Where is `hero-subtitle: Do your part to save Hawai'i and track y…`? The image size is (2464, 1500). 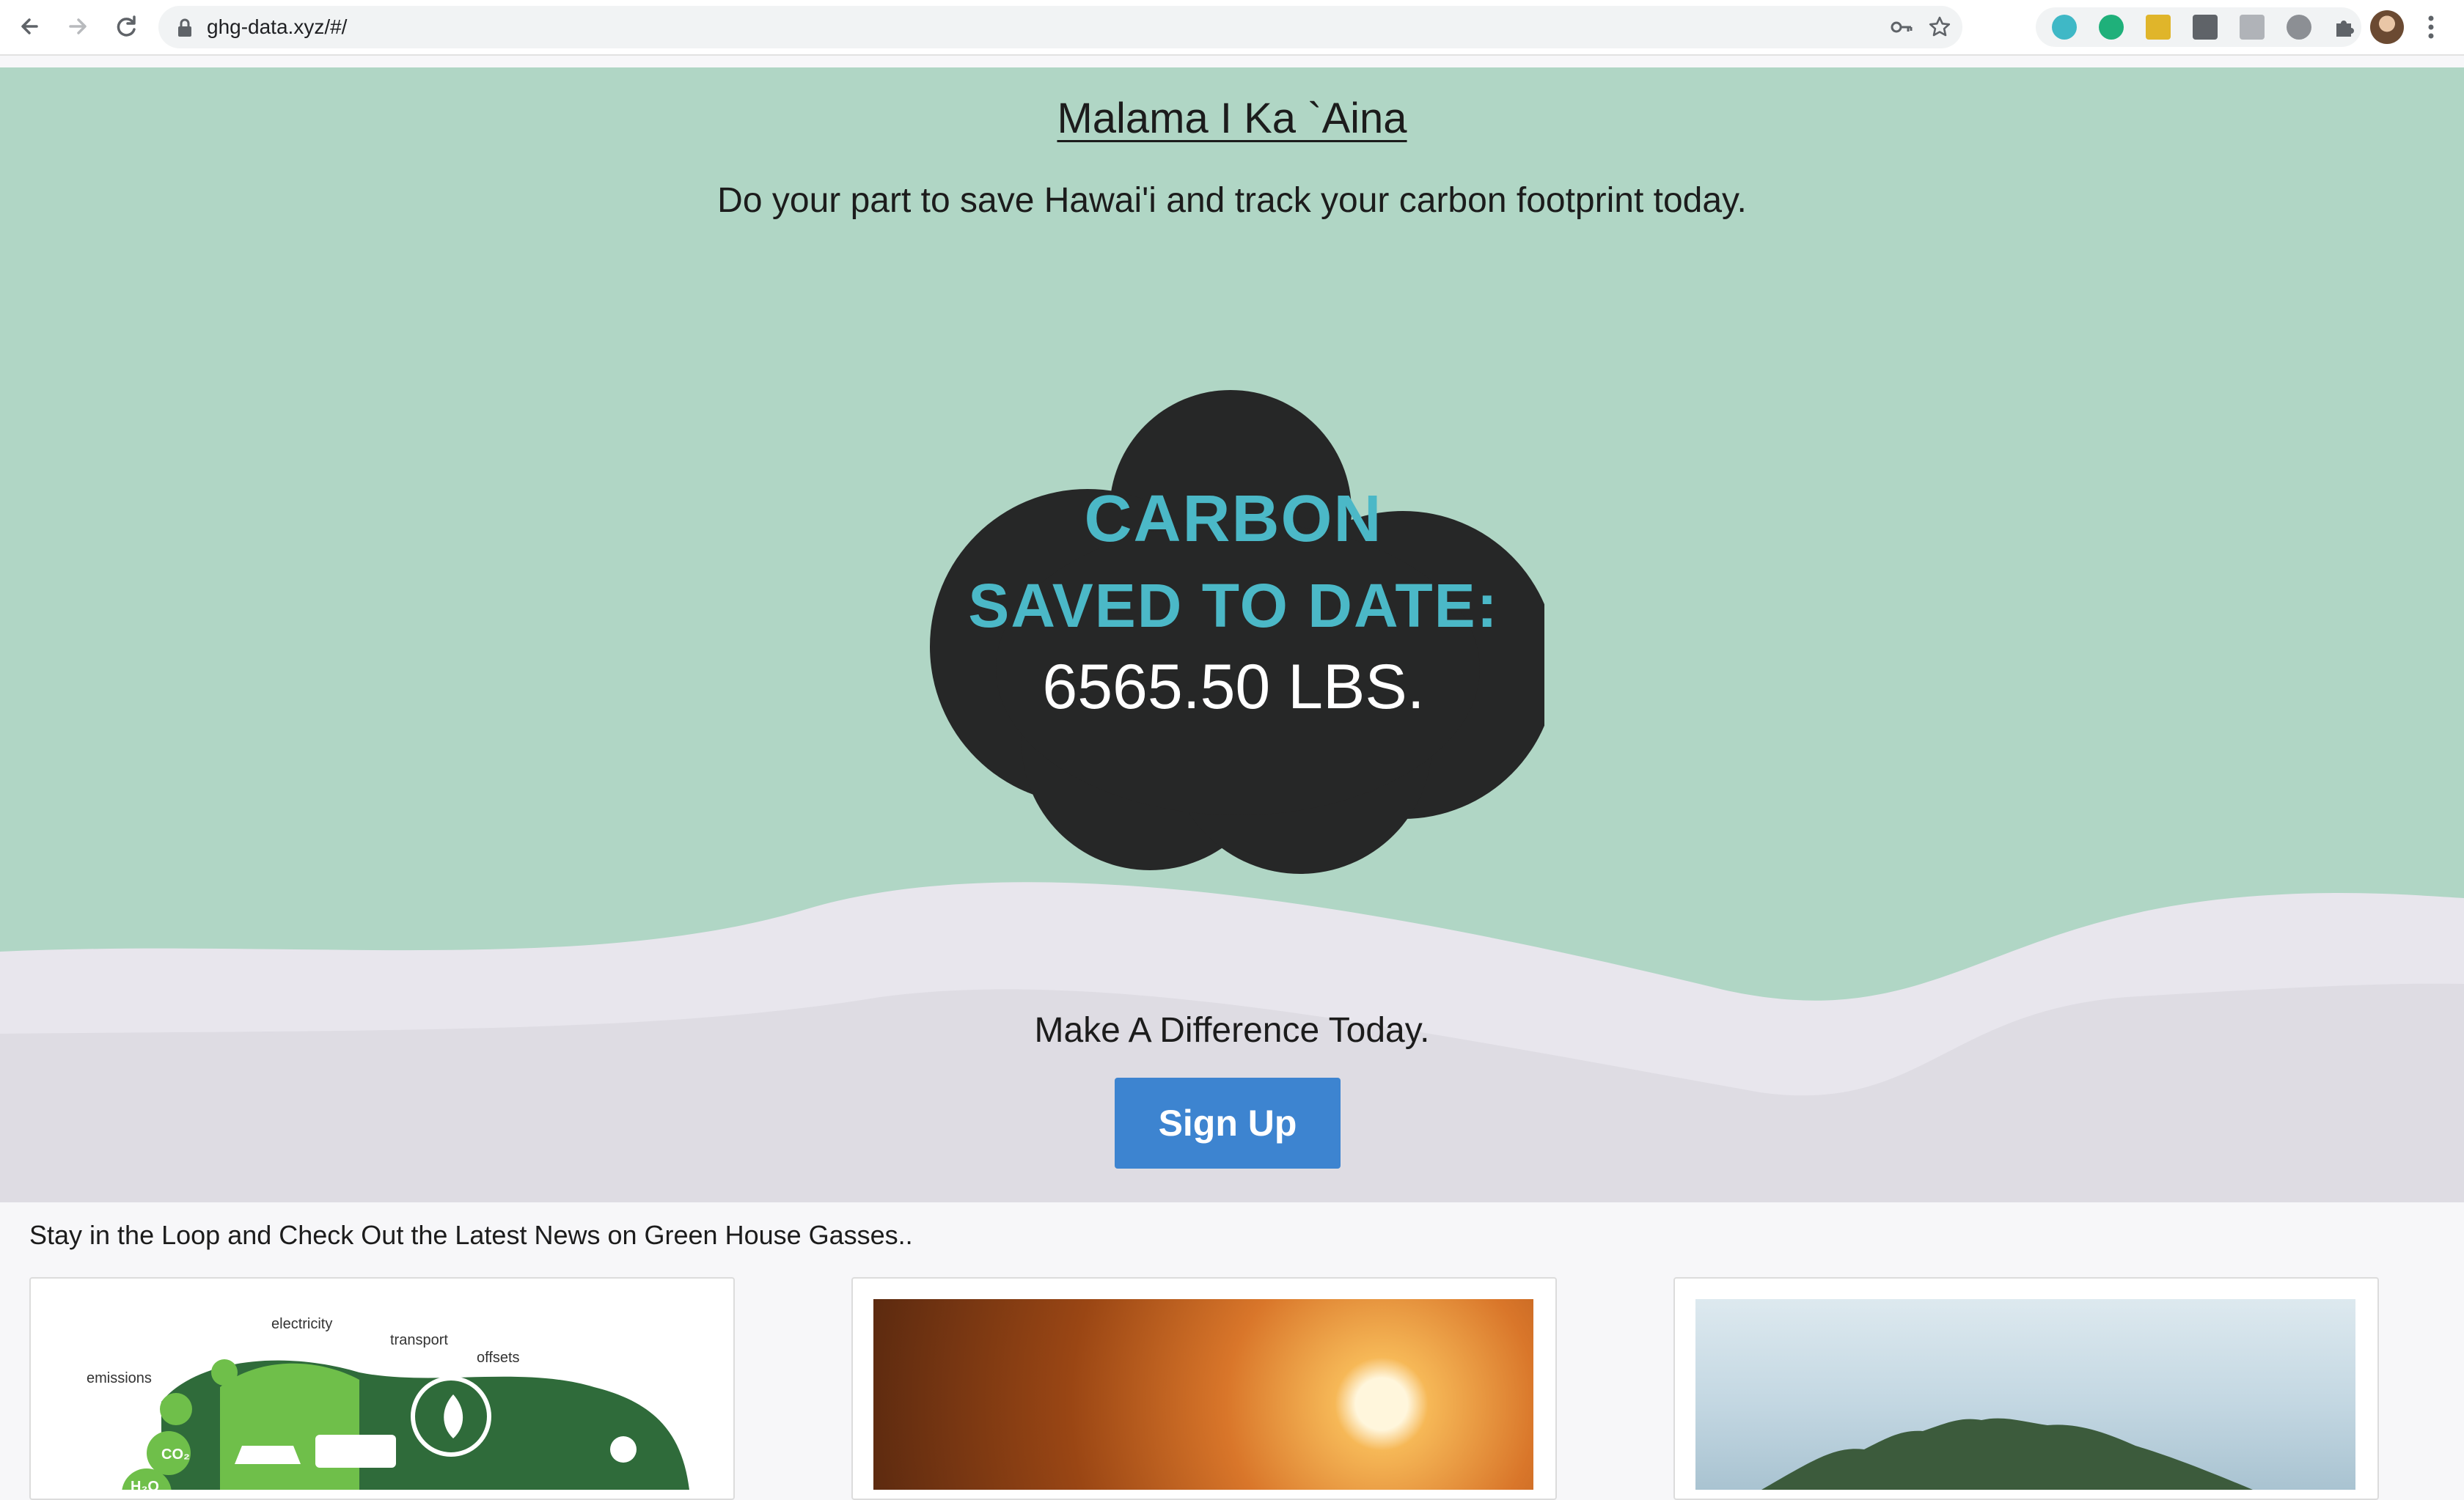 hero-subtitle: Do your part to save Hawai'i and track y… is located at coordinates (1232, 201).